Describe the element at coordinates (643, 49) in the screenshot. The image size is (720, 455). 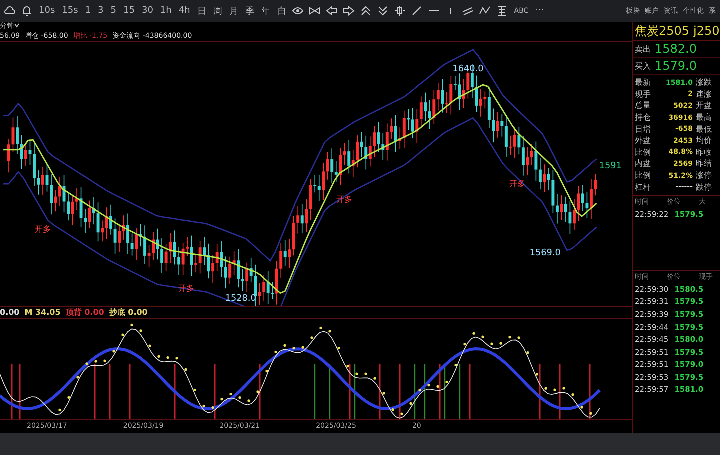
I see `sell-label: 卖出` at that location.